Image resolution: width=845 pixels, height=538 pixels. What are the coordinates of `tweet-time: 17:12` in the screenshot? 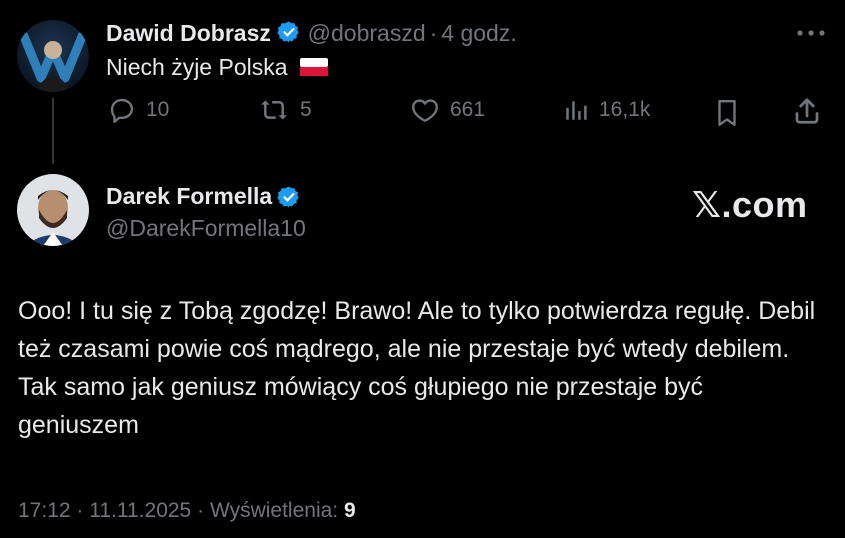 It's located at (44, 510).